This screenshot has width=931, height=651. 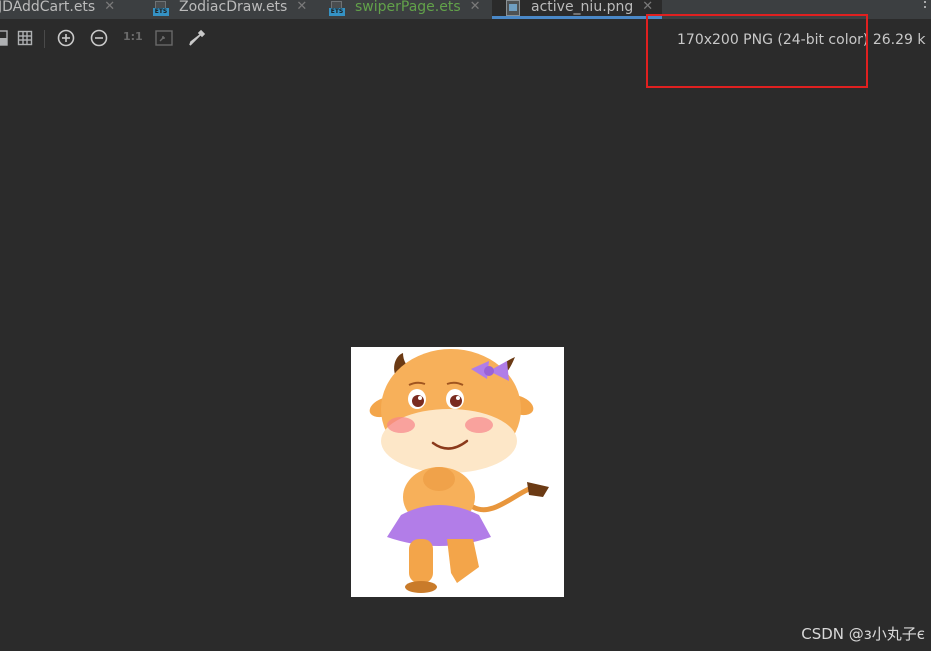 I want to click on tab-active-niu: active_niu.png ✕, so click(x=577, y=9).